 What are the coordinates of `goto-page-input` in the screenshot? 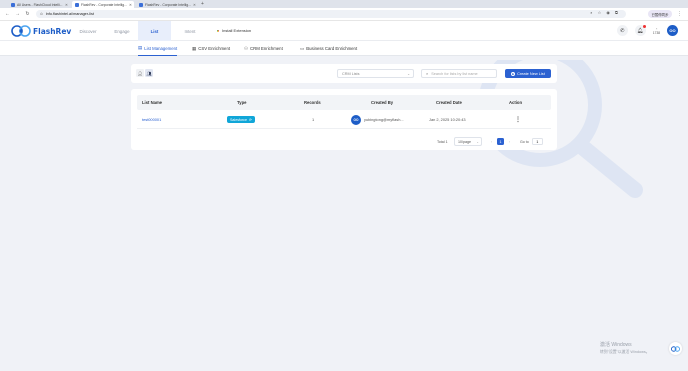 It's located at (537, 141).